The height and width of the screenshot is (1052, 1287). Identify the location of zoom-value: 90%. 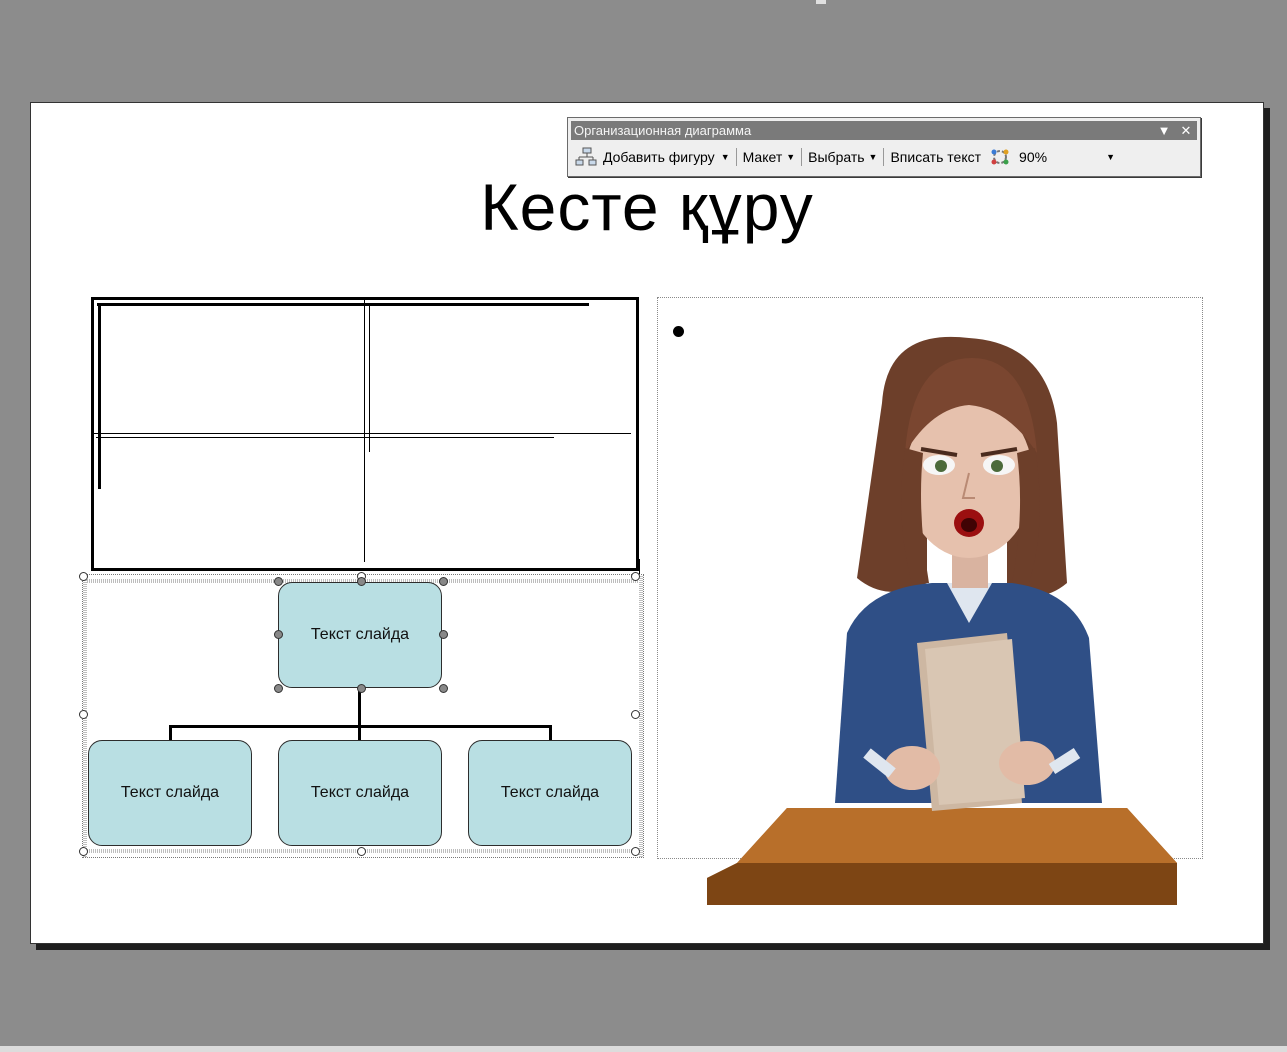
(1033, 157).